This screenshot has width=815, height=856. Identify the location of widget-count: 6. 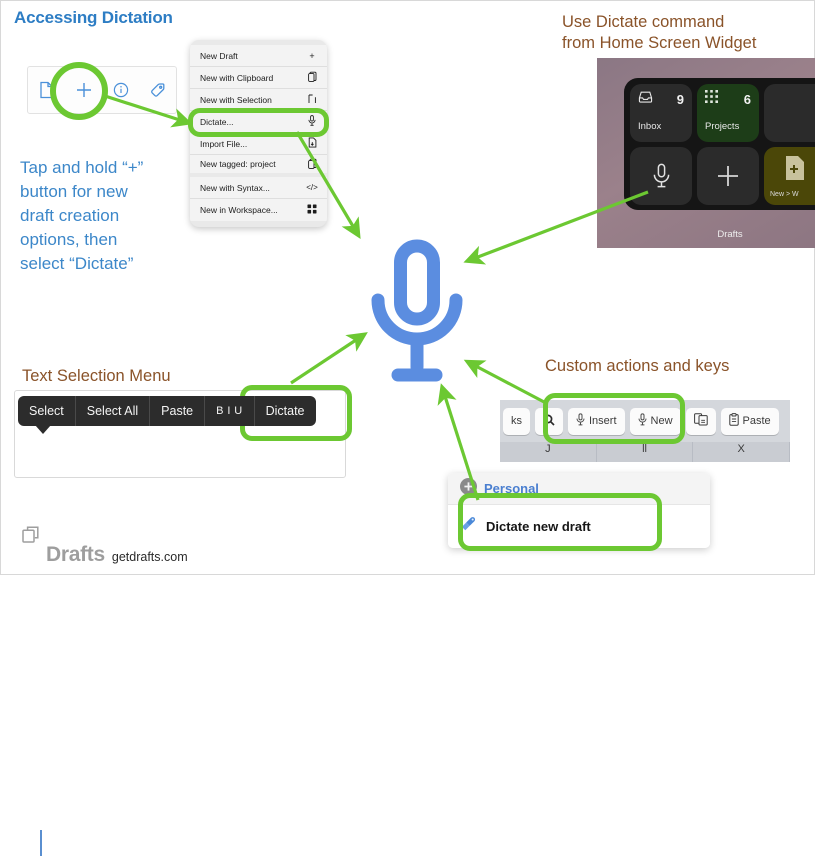
(747, 99).